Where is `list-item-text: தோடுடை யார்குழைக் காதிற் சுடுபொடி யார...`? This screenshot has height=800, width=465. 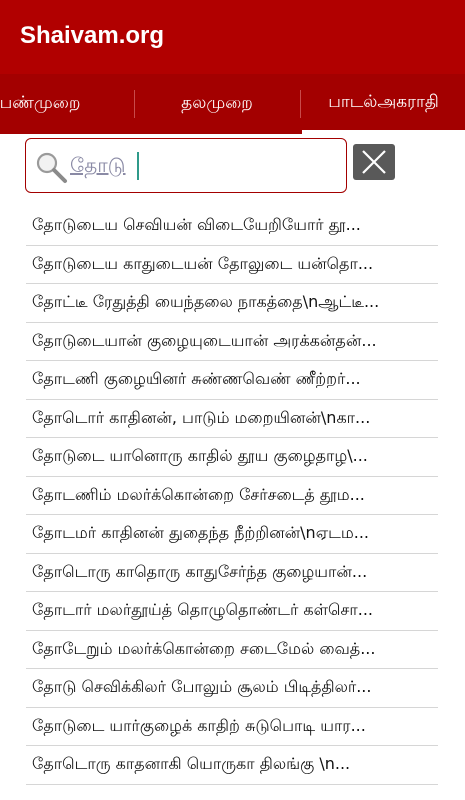 list-item-text: தோடுடை யார்குழைக் காதிற் சுடுபொடி யார... is located at coordinates (199, 725).